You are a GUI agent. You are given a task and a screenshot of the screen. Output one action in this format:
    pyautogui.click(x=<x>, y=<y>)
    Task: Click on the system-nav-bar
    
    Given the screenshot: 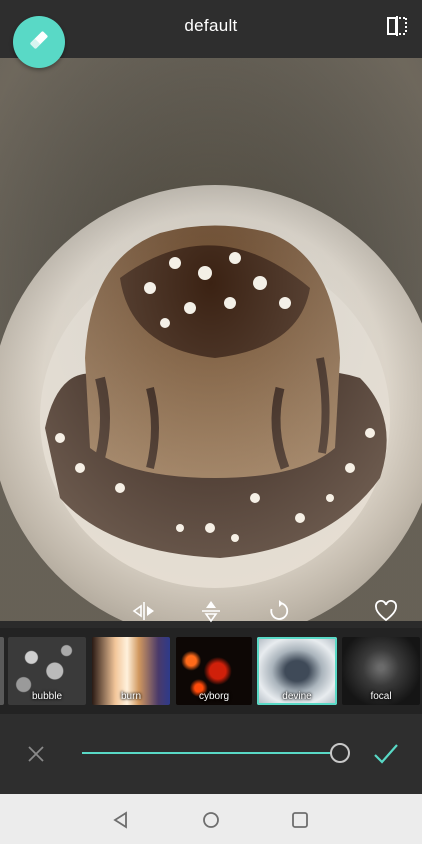 What is the action you would take?
    pyautogui.click(x=211, y=819)
    